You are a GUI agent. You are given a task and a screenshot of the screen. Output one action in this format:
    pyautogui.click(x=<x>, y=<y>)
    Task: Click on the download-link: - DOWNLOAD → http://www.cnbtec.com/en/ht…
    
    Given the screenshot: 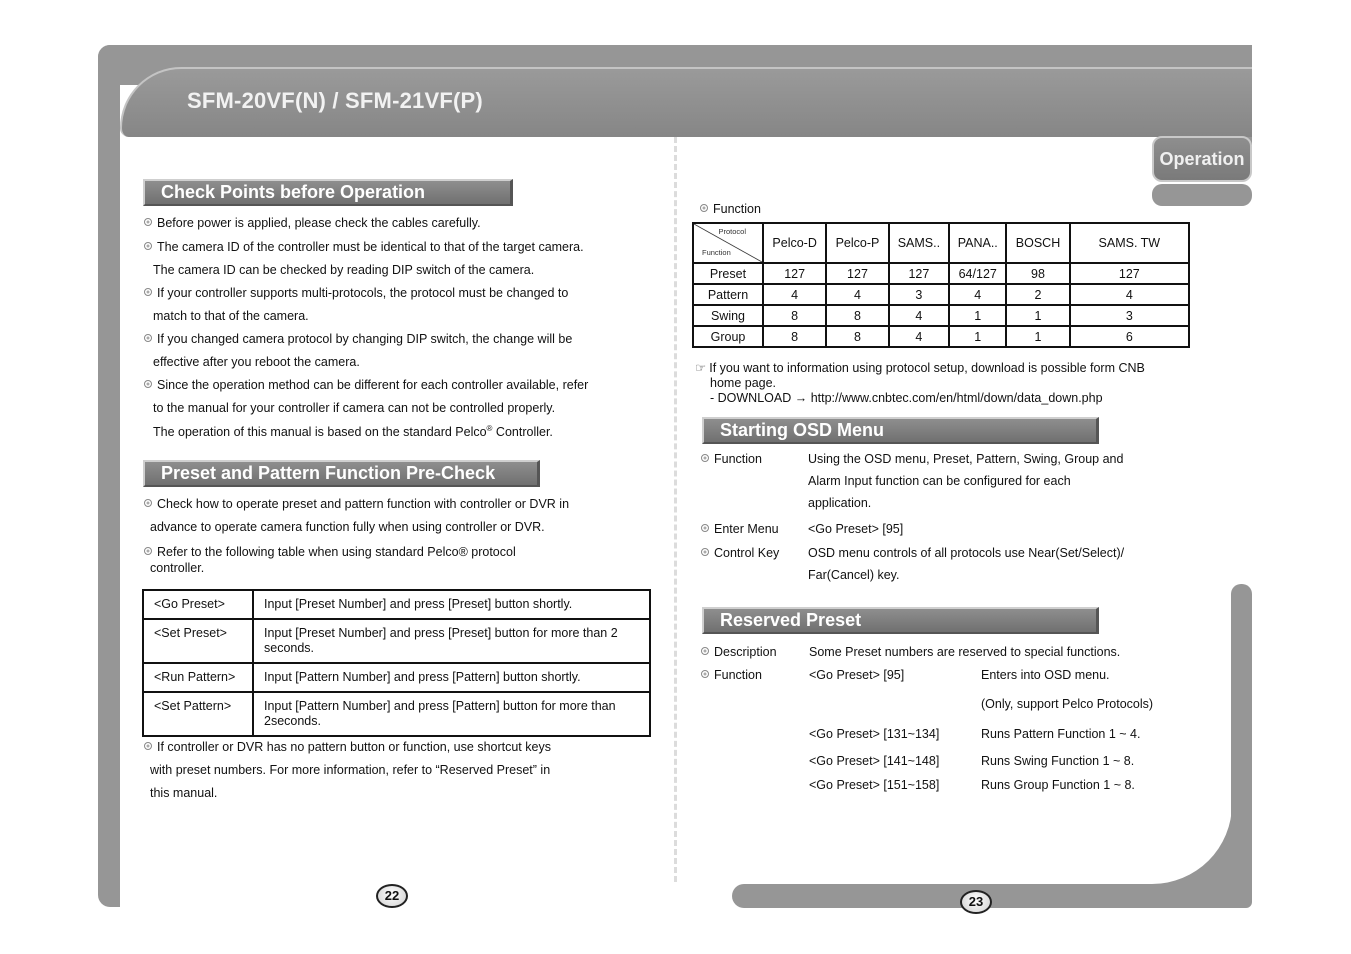 What is the action you would take?
    pyautogui.click(x=906, y=398)
    